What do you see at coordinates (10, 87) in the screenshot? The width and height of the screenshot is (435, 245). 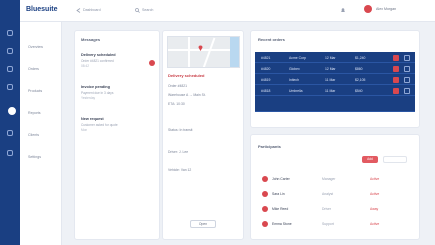 I see `cart-icon` at bounding box center [10, 87].